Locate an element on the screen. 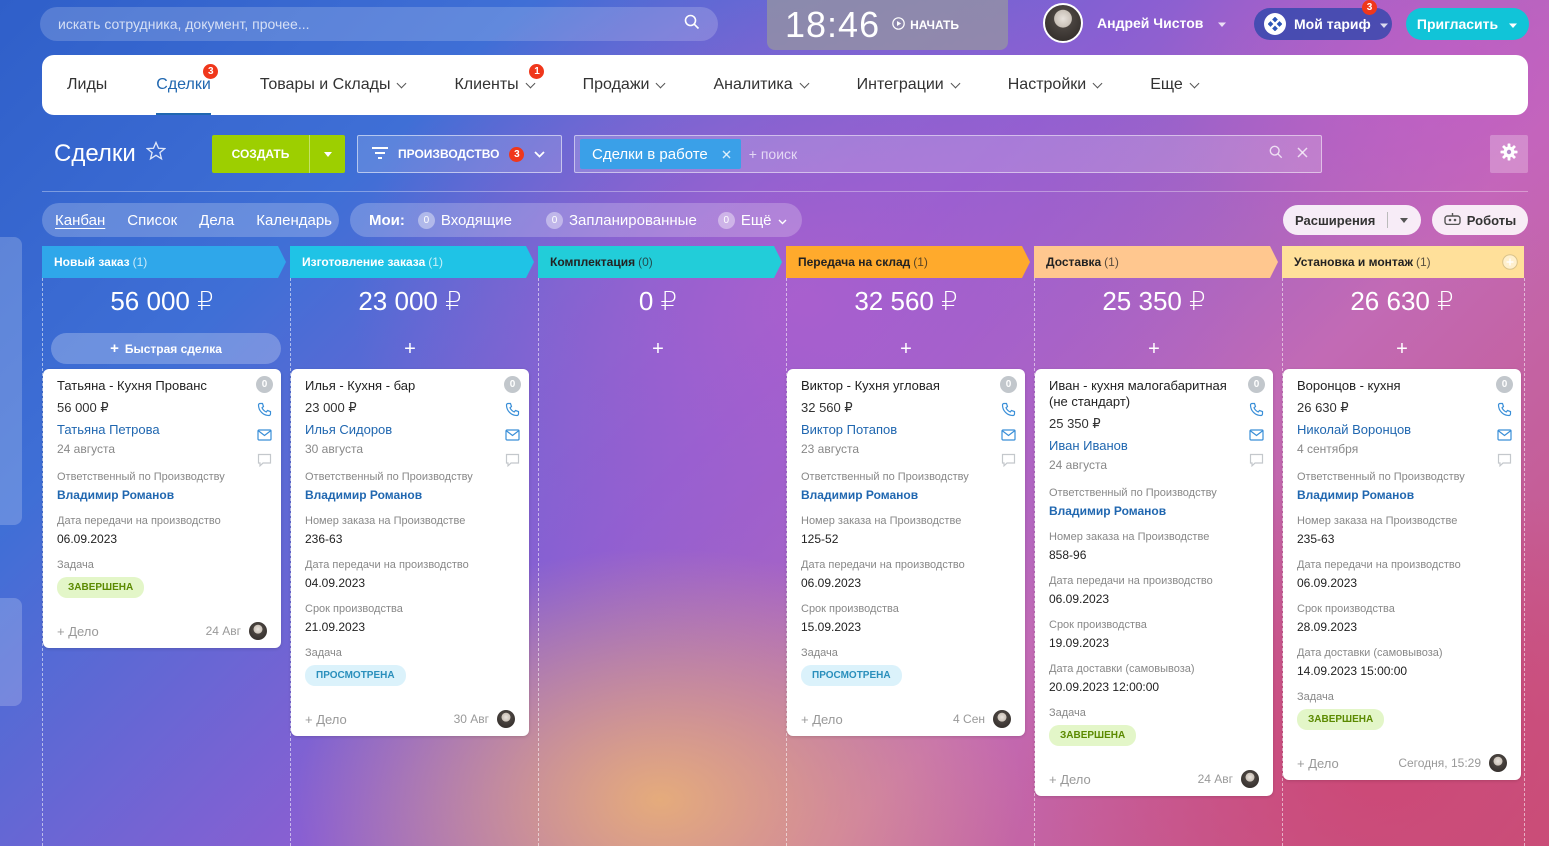  page-title: Сделки is located at coordinates (110, 154).